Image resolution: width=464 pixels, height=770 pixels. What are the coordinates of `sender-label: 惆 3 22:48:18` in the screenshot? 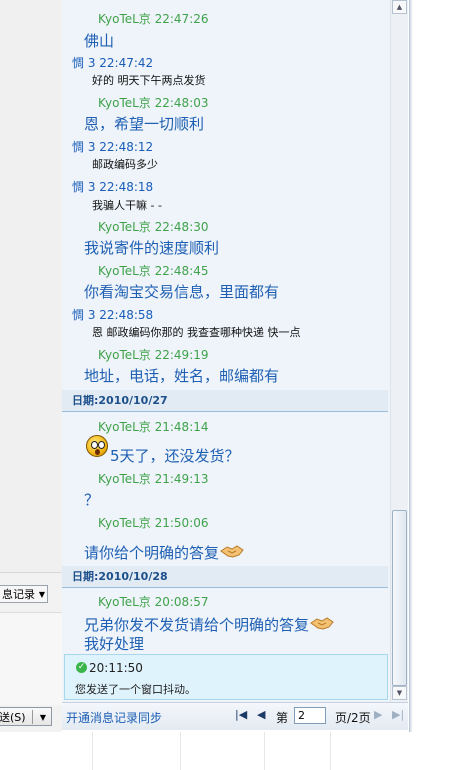 It's located at (113, 187).